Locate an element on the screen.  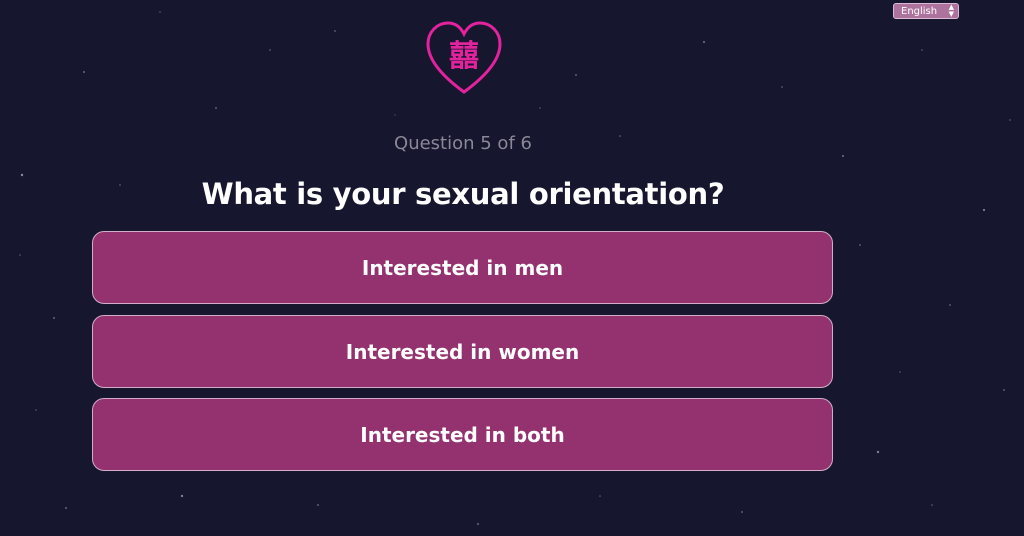
logo-glyph: 囍 is located at coordinates (464, 56).